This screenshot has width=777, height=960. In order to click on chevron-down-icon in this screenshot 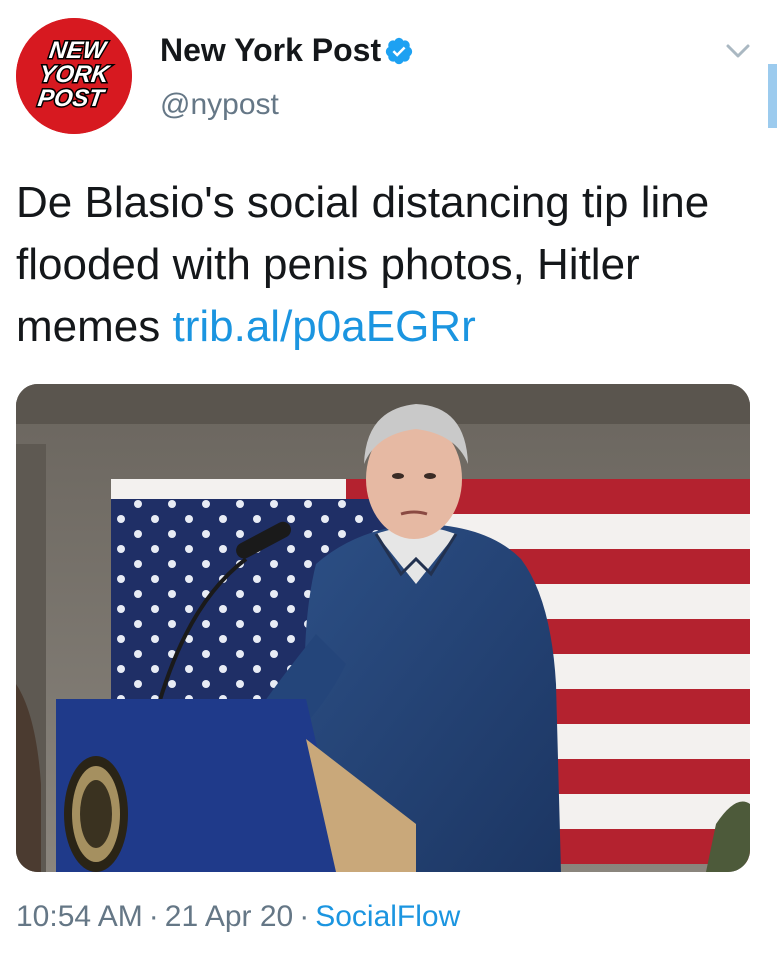, I will do `click(738, 51)`.